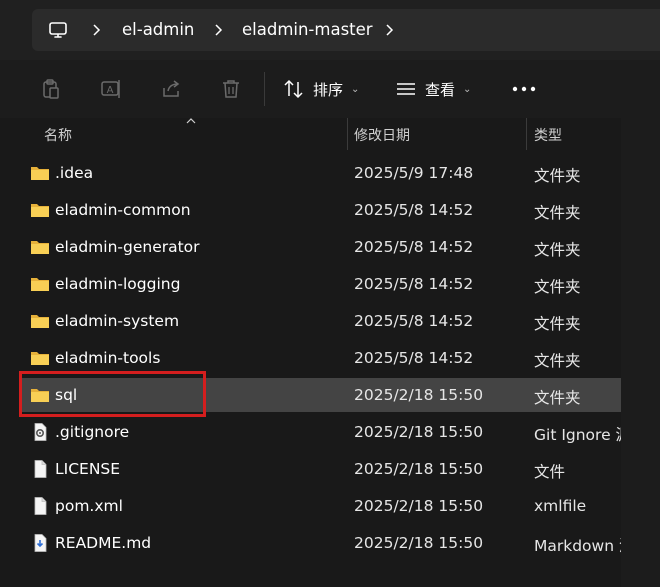  Describe the element at coordinates (103, 543) in the screenshot. I see `file-name: README.md` at that location.